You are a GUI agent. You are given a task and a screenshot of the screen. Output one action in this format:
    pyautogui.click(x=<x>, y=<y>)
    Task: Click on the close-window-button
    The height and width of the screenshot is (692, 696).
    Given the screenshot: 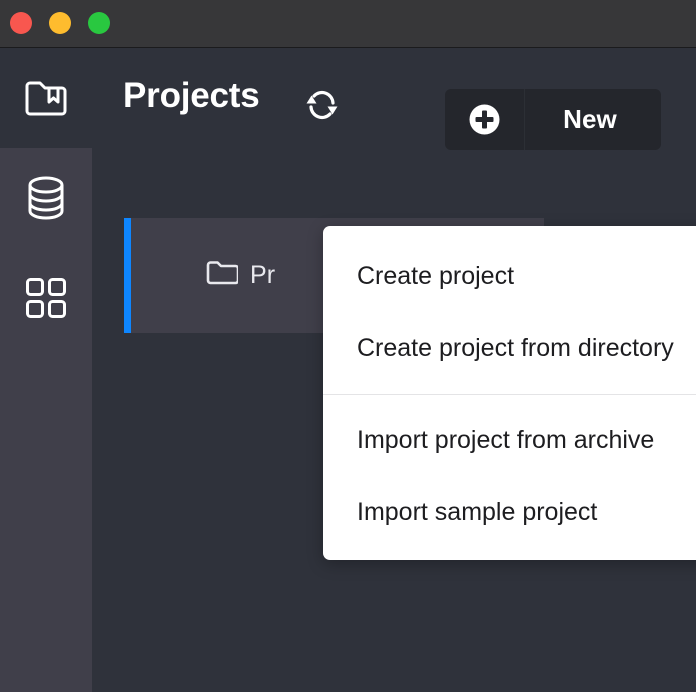 What is the action you would take?
    pyautogui.click(x=21, y=23)
    